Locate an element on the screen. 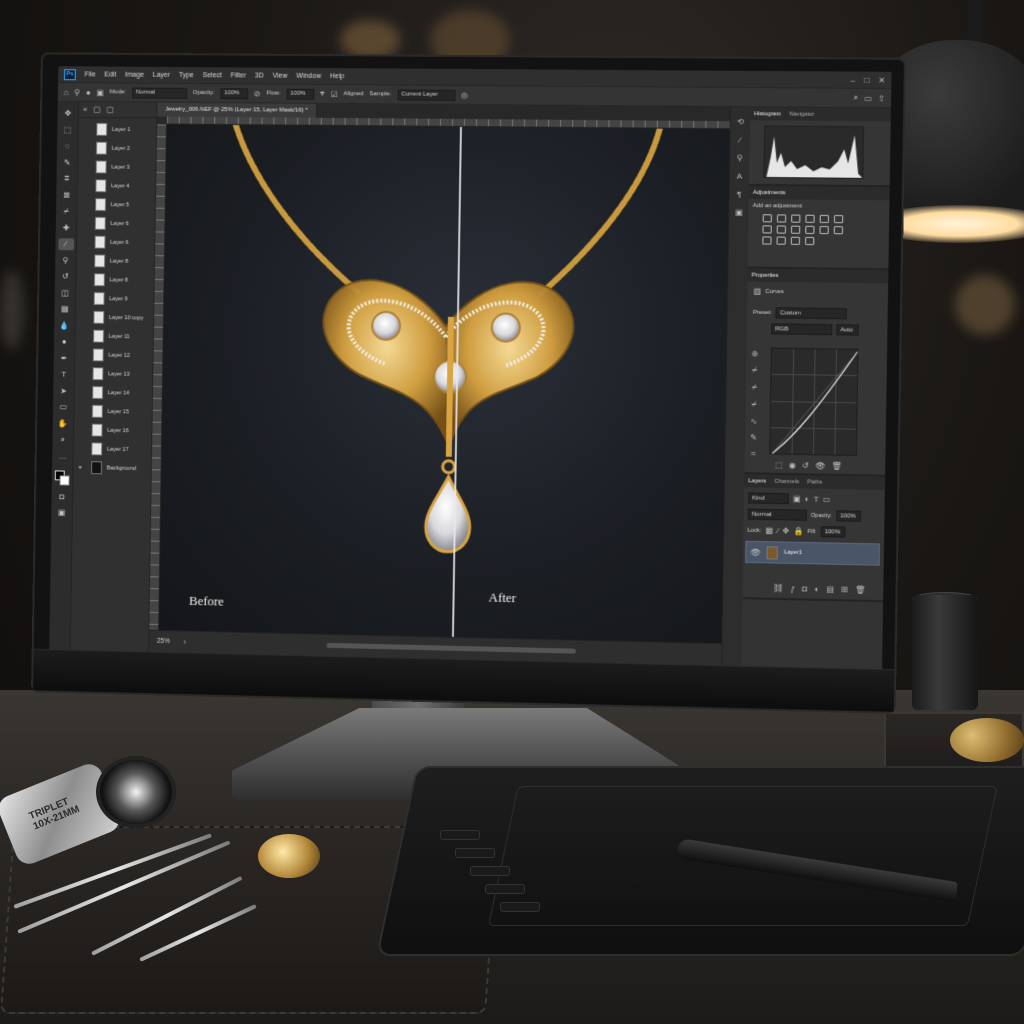 This screenshot has width=1024, height=1024. glyphs-panel-icon: ▣ is located at coordinates (739, 212).